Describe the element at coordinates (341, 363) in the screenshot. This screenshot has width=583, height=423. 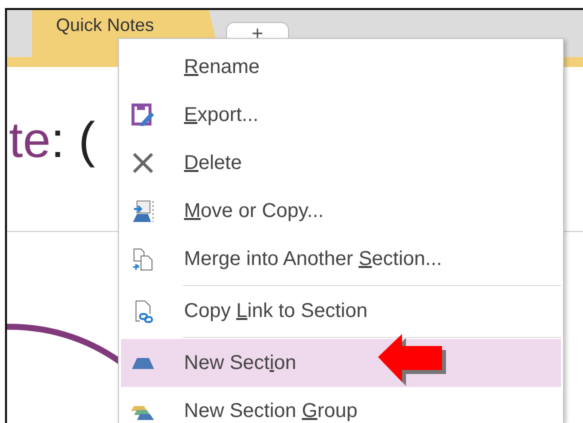
I see `menu-item: New Section` at that location.